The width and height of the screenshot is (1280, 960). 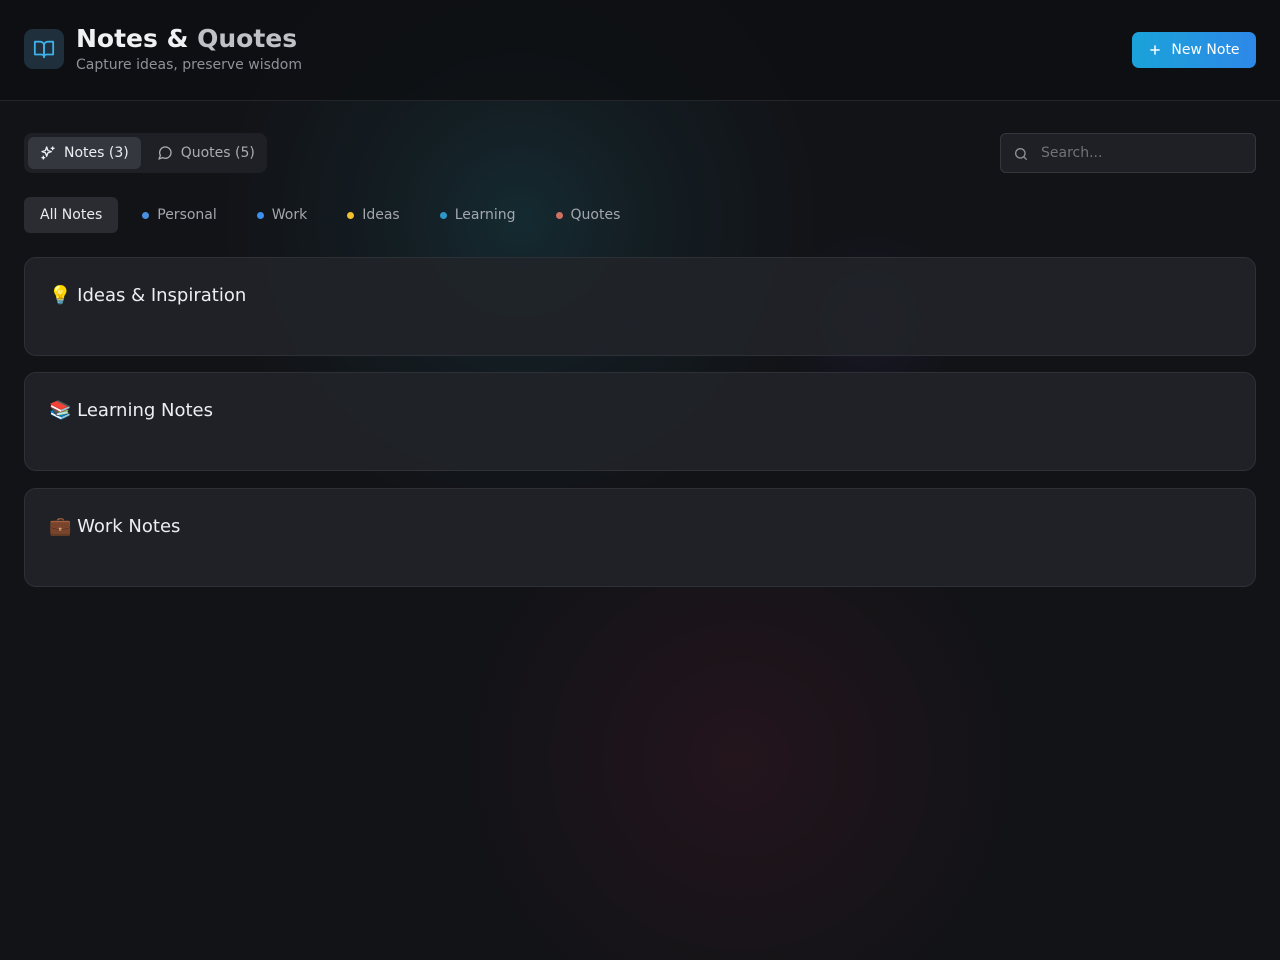 I want to click on tab-quotes: Quotes (5), so click(x=206, y=153).